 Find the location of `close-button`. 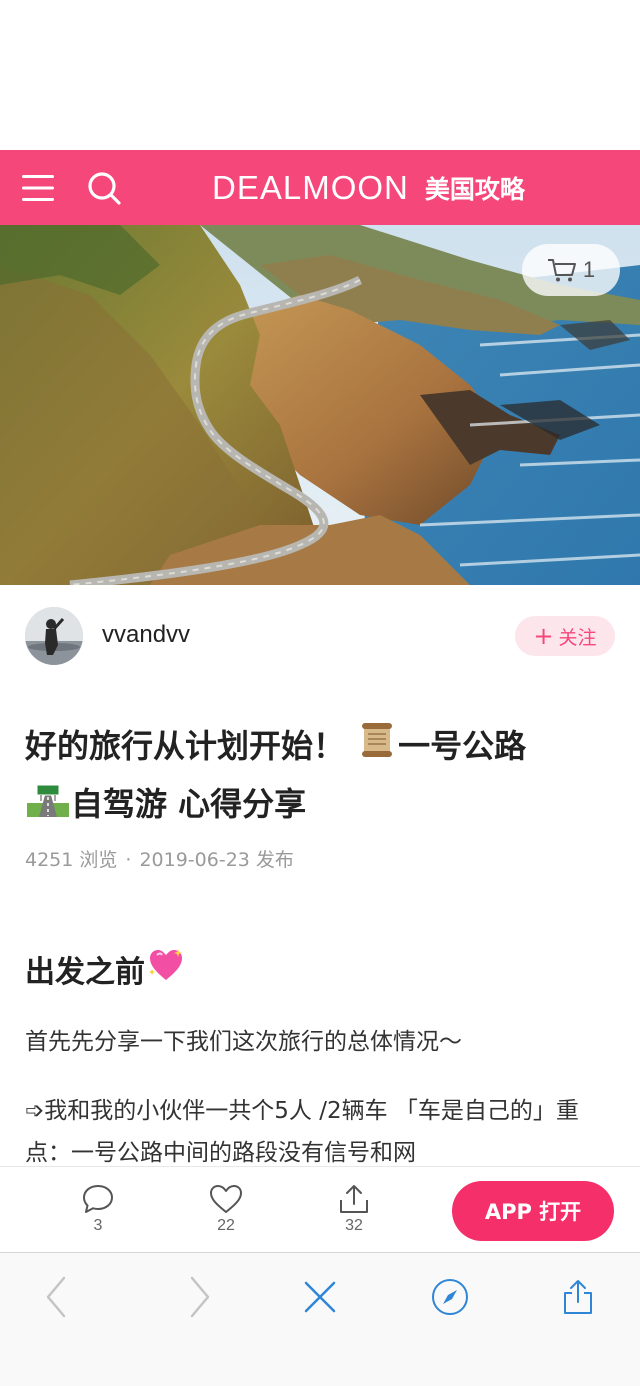

close-button is located at coordinates (320, 1297).